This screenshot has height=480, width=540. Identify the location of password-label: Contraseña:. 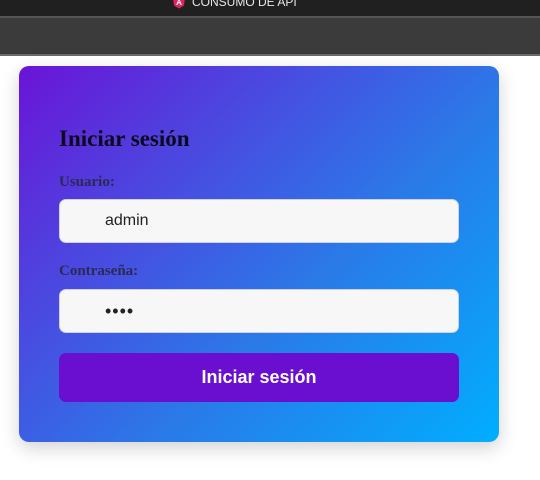
(99, 271).